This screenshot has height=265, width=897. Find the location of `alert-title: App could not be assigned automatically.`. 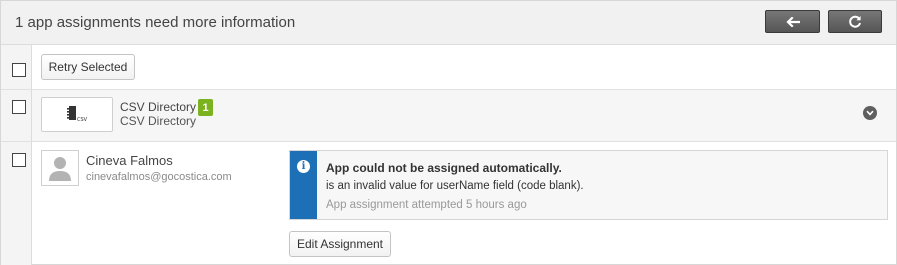

alert-title: App could not be assigned automatically. is located at coordinates (444, 168).